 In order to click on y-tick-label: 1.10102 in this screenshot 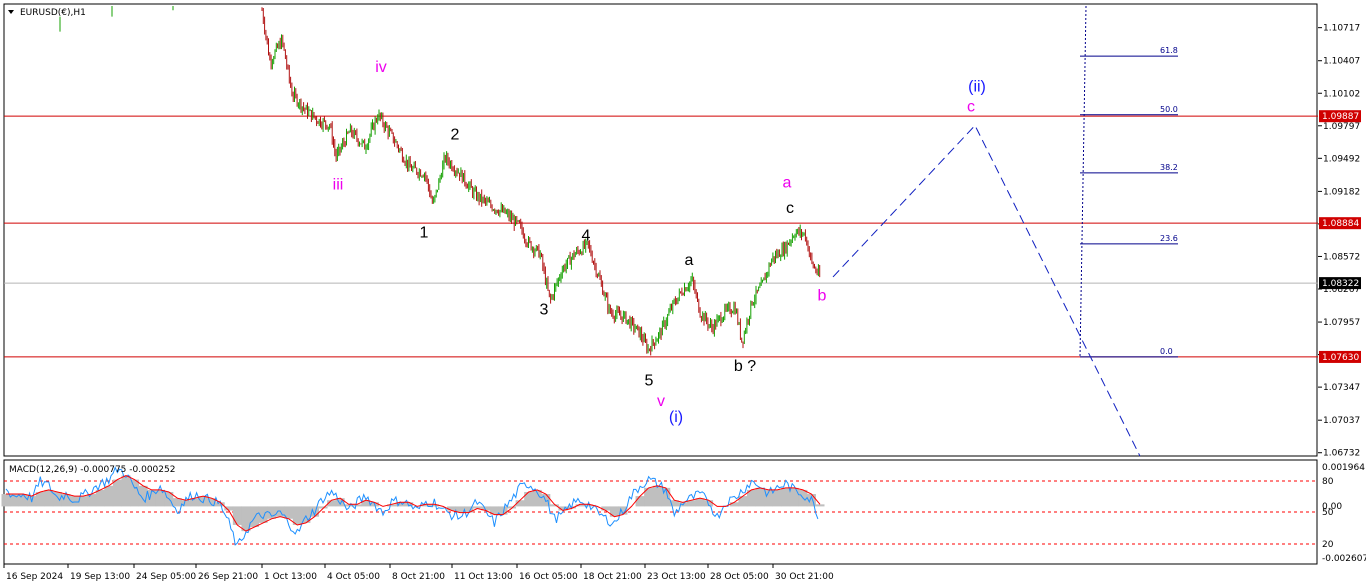, I will do `click(1341, 94)`.